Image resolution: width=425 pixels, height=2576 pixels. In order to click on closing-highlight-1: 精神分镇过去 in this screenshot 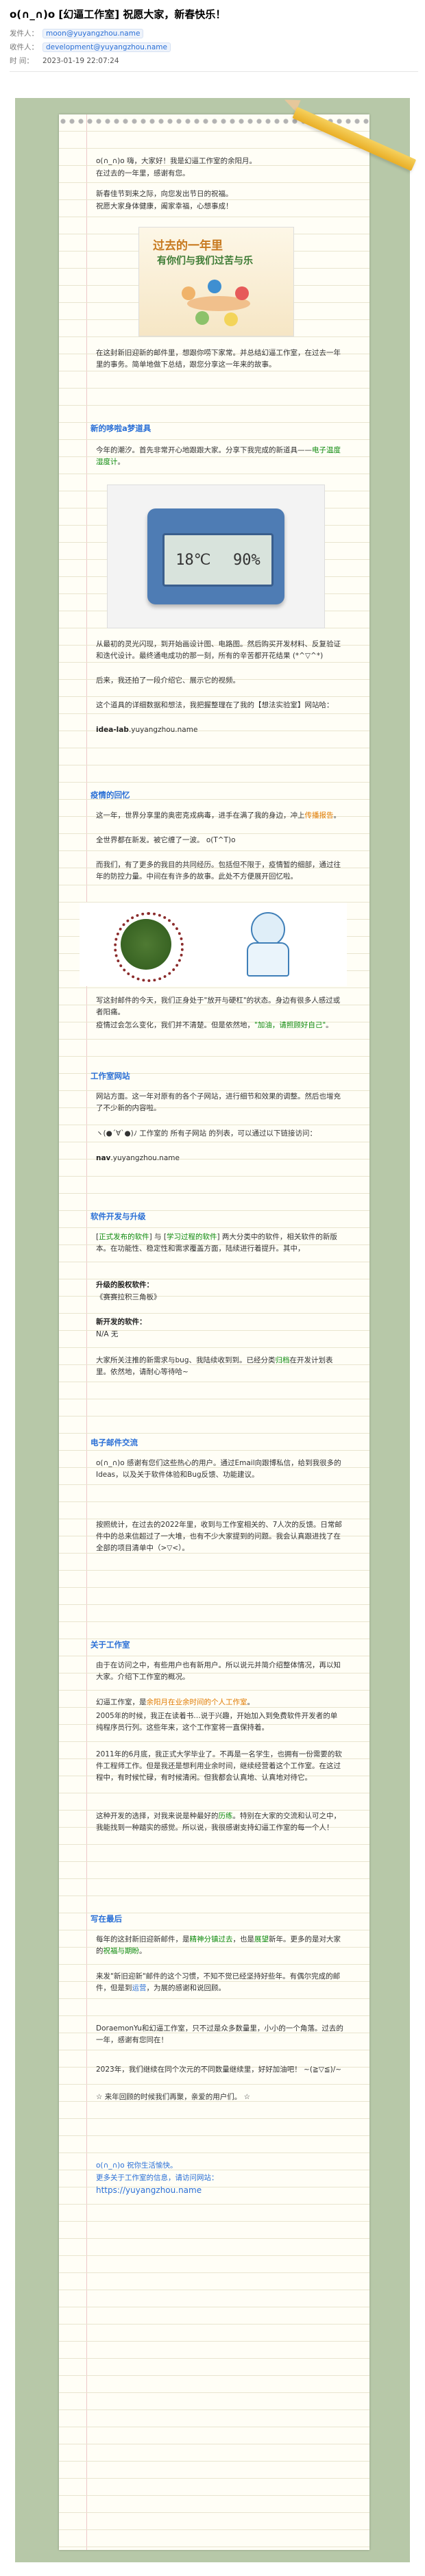, I will do `click(211, 1939)`.